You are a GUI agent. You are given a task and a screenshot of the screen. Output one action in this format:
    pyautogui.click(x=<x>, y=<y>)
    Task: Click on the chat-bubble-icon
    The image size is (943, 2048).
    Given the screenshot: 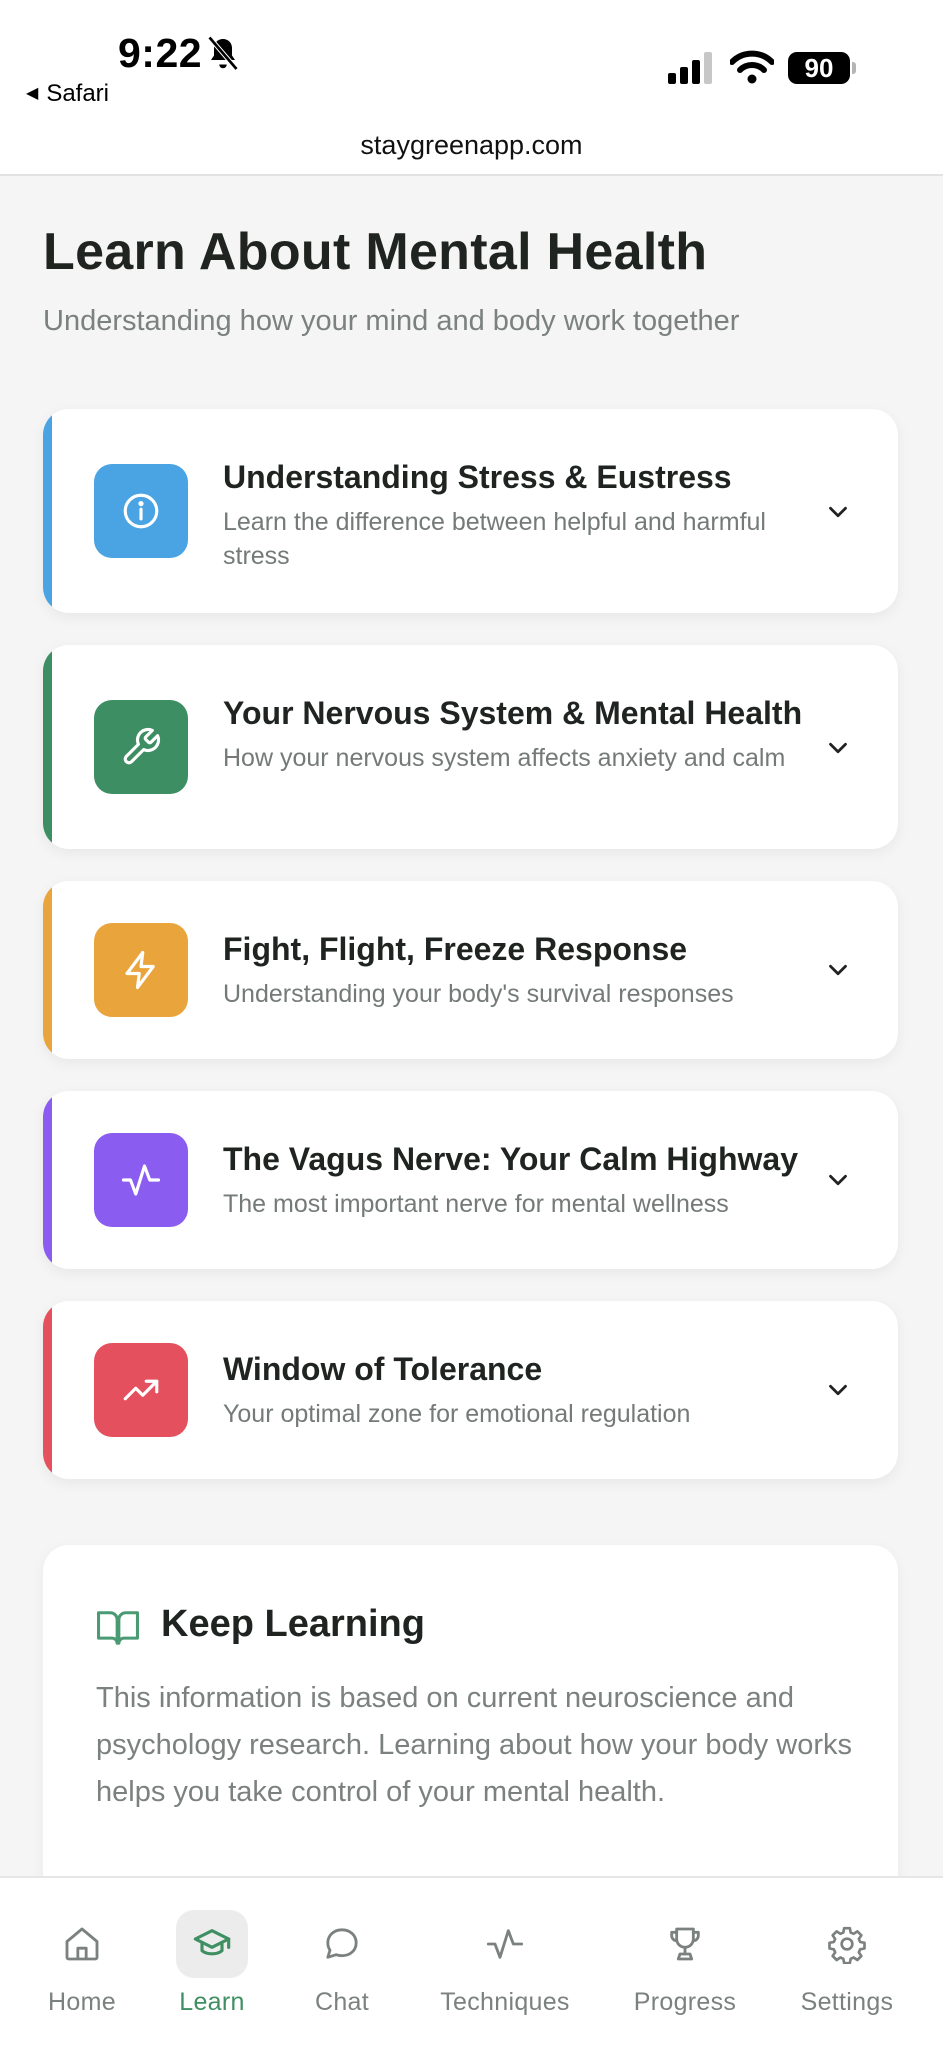 What is the action you would take?
    pyautogui.click(x=342, y=1943)
    